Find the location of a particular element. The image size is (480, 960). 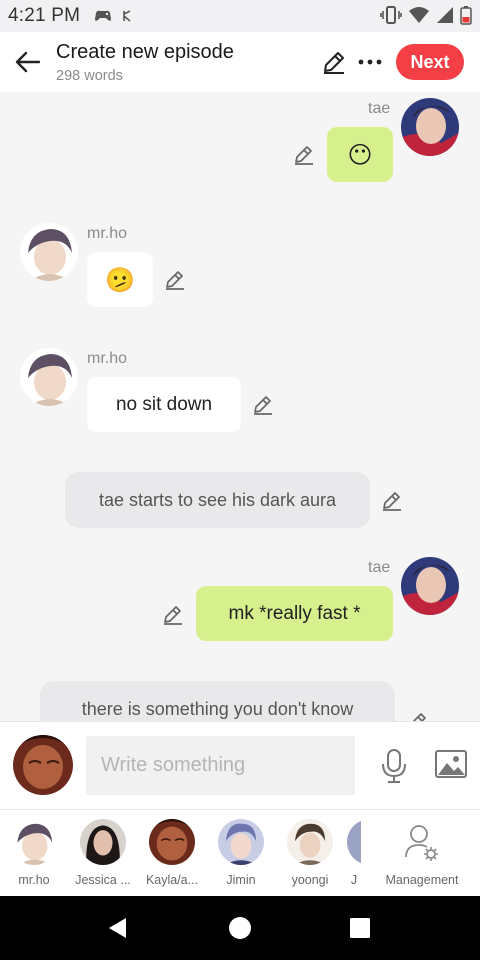

jessica-avatar-image is located at coordinates (103, 842).